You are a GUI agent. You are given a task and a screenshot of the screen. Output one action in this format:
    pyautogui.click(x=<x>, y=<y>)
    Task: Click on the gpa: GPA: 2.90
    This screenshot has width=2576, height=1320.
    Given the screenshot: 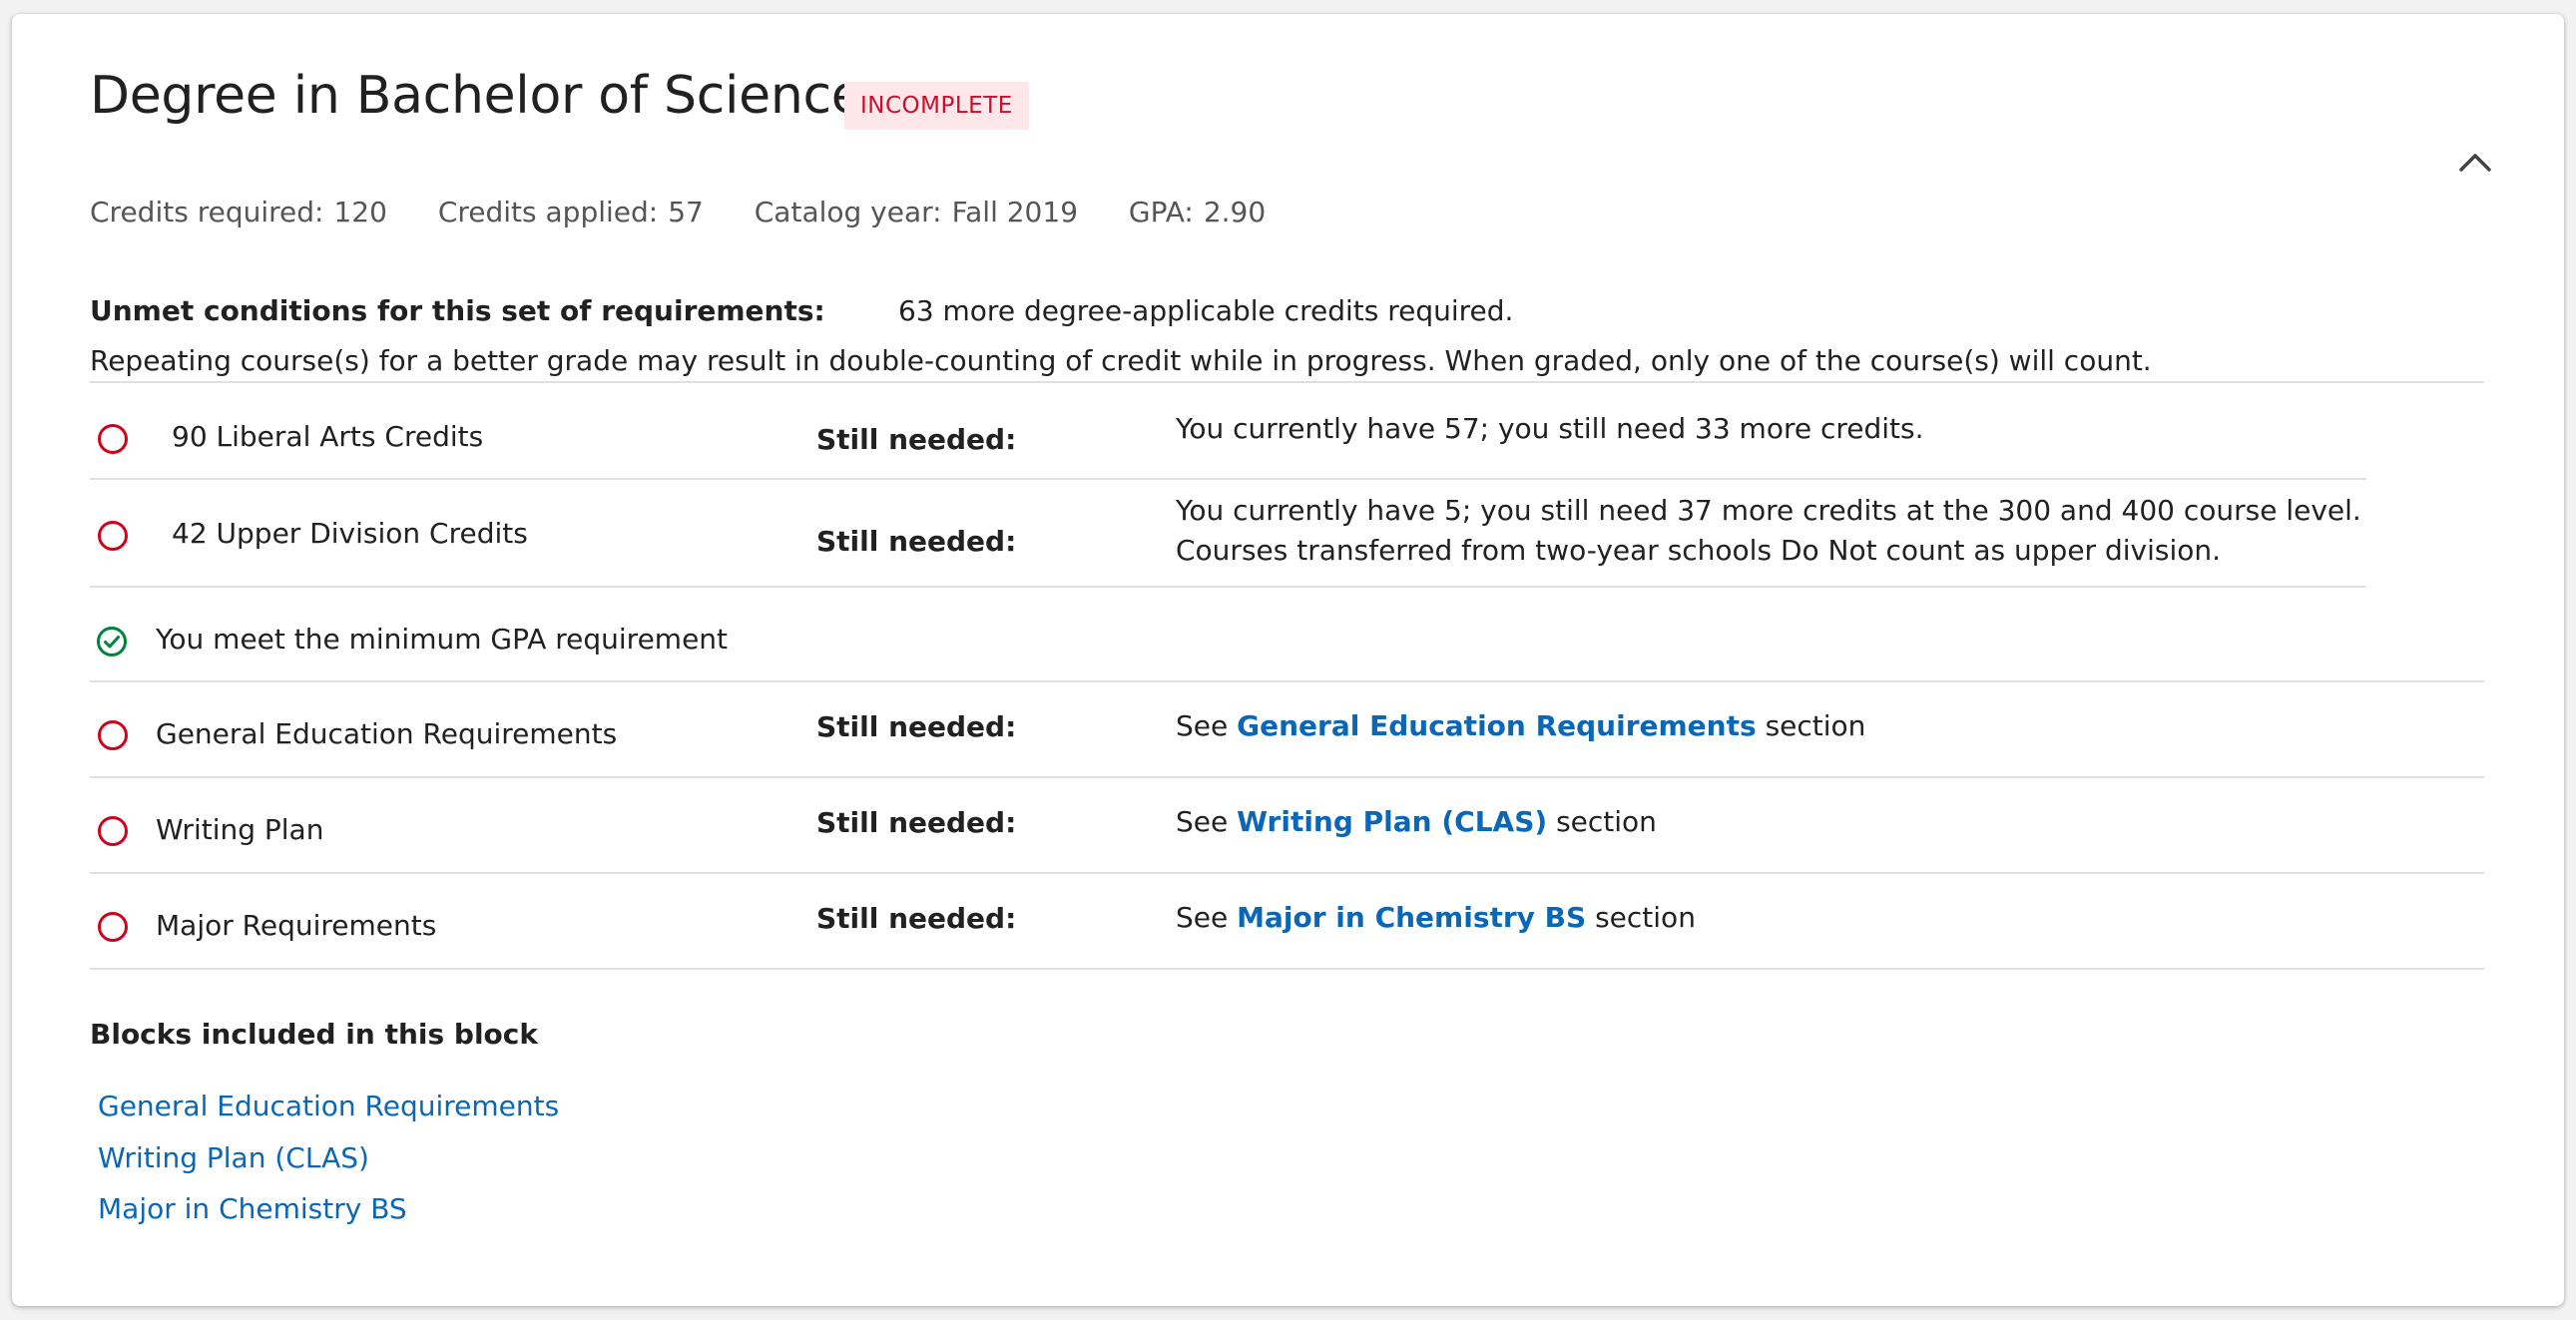 What is the action you would take?
    pyautogui.click(x=1197, y=212)
    